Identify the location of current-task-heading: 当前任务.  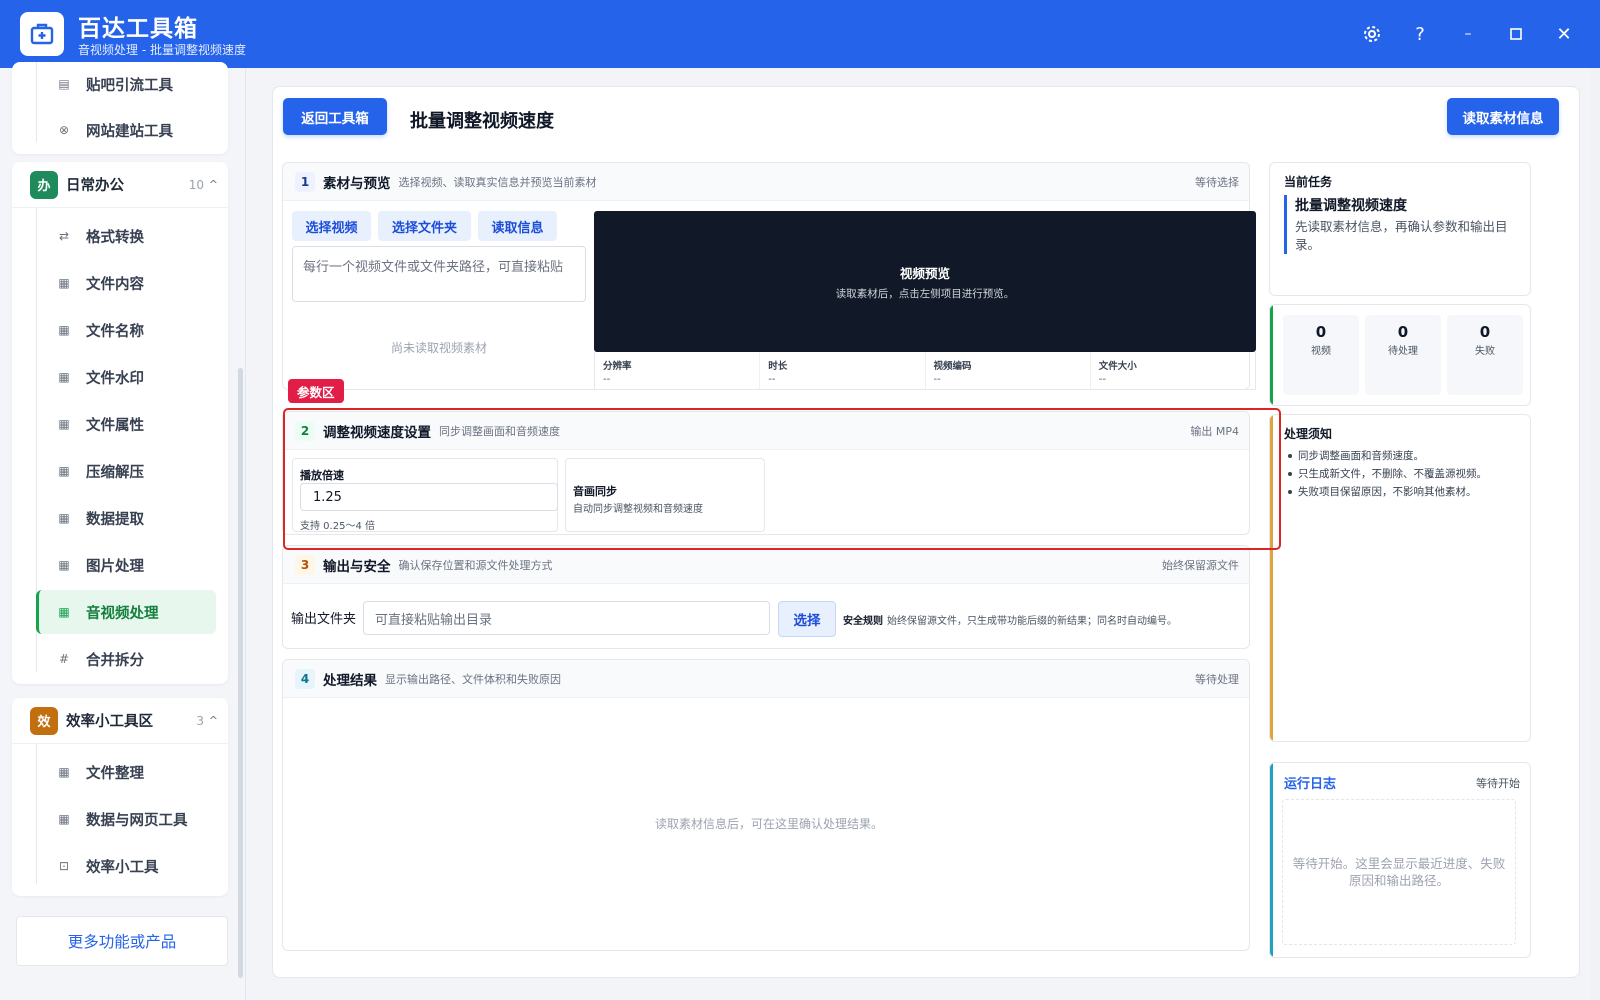
(1308, 182).